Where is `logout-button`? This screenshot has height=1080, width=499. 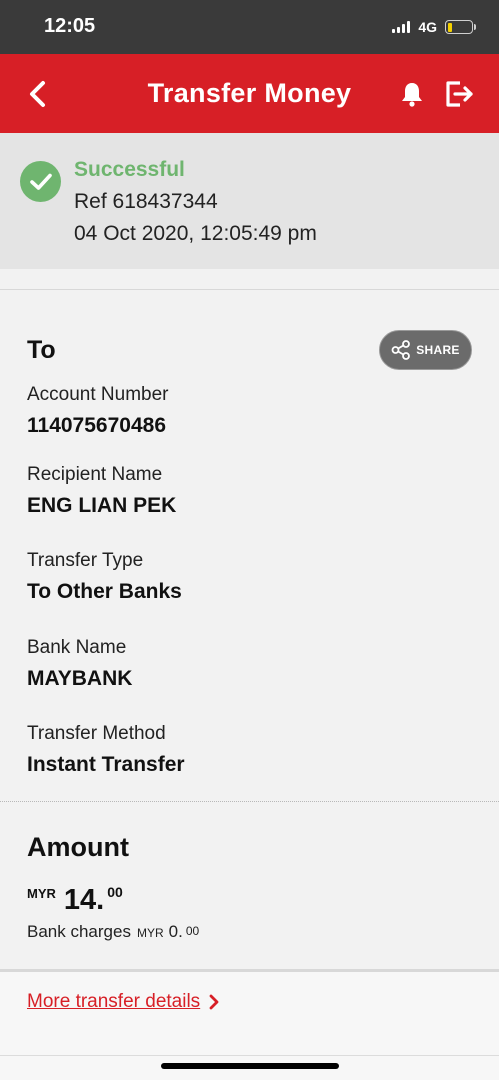 logout-button is located at coordinates (460, 94).